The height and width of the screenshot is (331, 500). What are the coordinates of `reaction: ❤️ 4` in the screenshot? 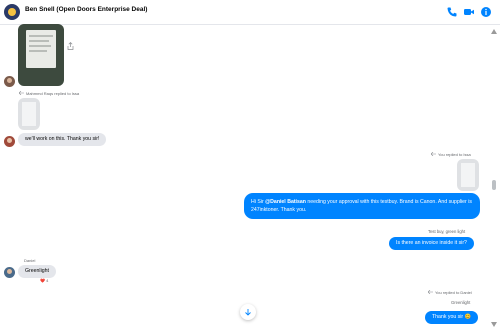 It's located at (44, 280).